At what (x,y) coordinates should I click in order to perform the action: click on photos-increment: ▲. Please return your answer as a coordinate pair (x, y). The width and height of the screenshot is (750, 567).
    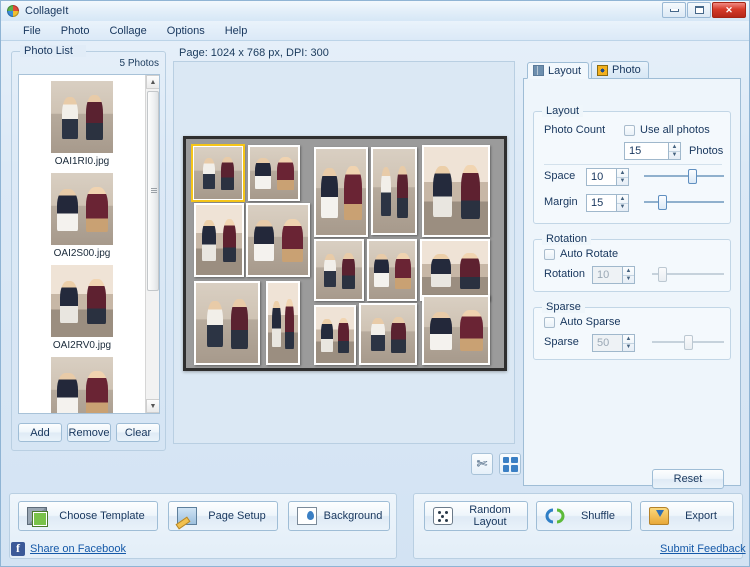
    Looking at the image, I should click on (674, 147).